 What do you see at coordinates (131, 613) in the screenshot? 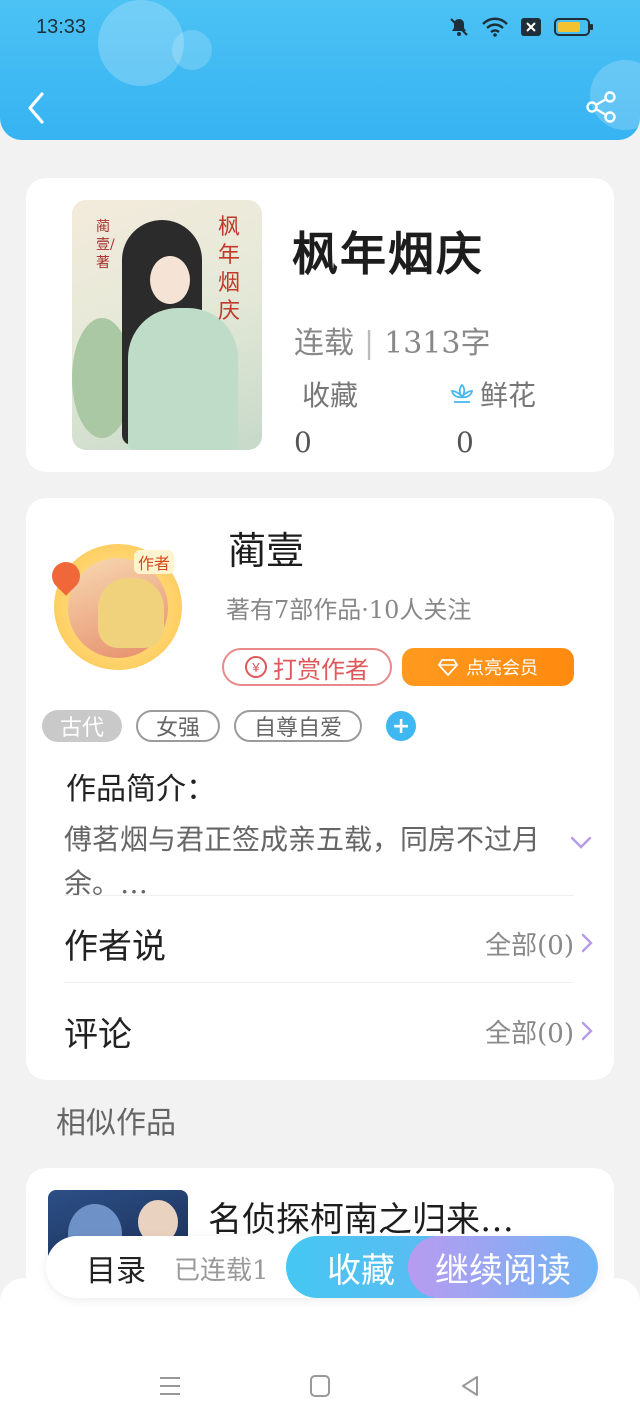
I see `avatar-hair` at bounding box center [131, 613].